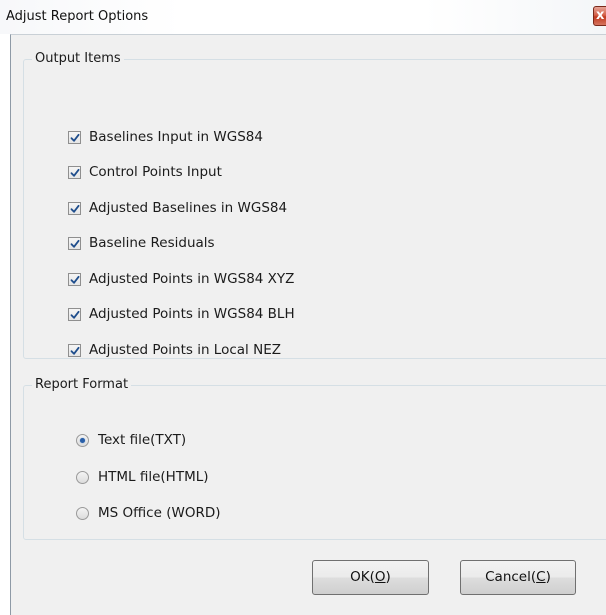  I want to click on close-icon: x, so click(600, 15).